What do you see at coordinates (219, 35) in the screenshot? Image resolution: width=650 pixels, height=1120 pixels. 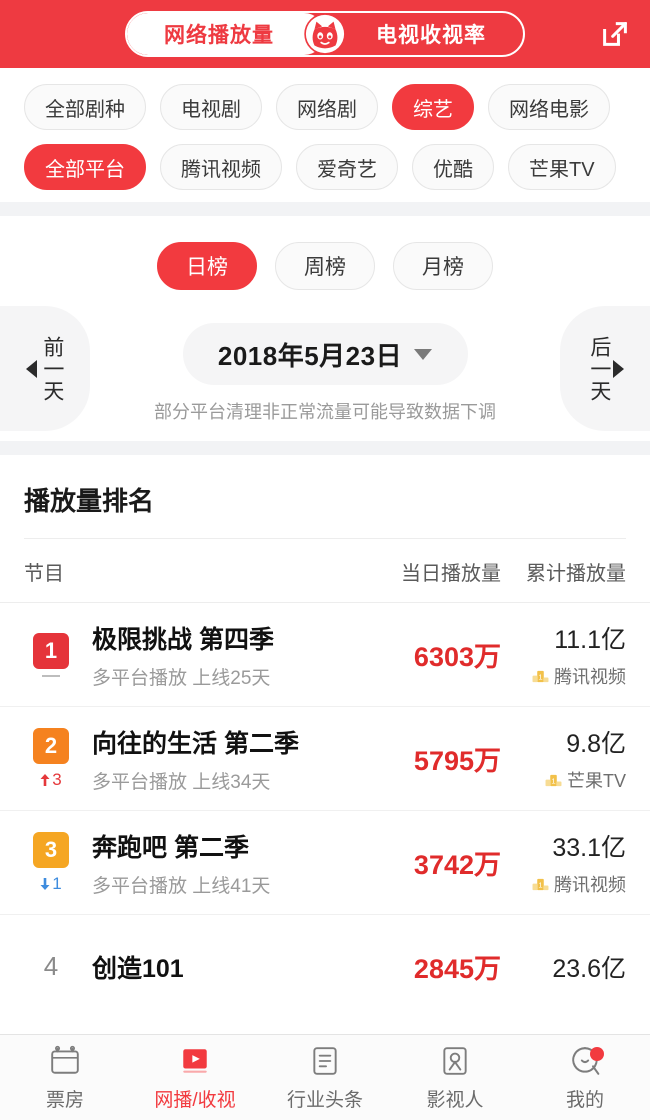 I see `tab-web-playback-label: 网络播放量` at bounding box center [219, 35].